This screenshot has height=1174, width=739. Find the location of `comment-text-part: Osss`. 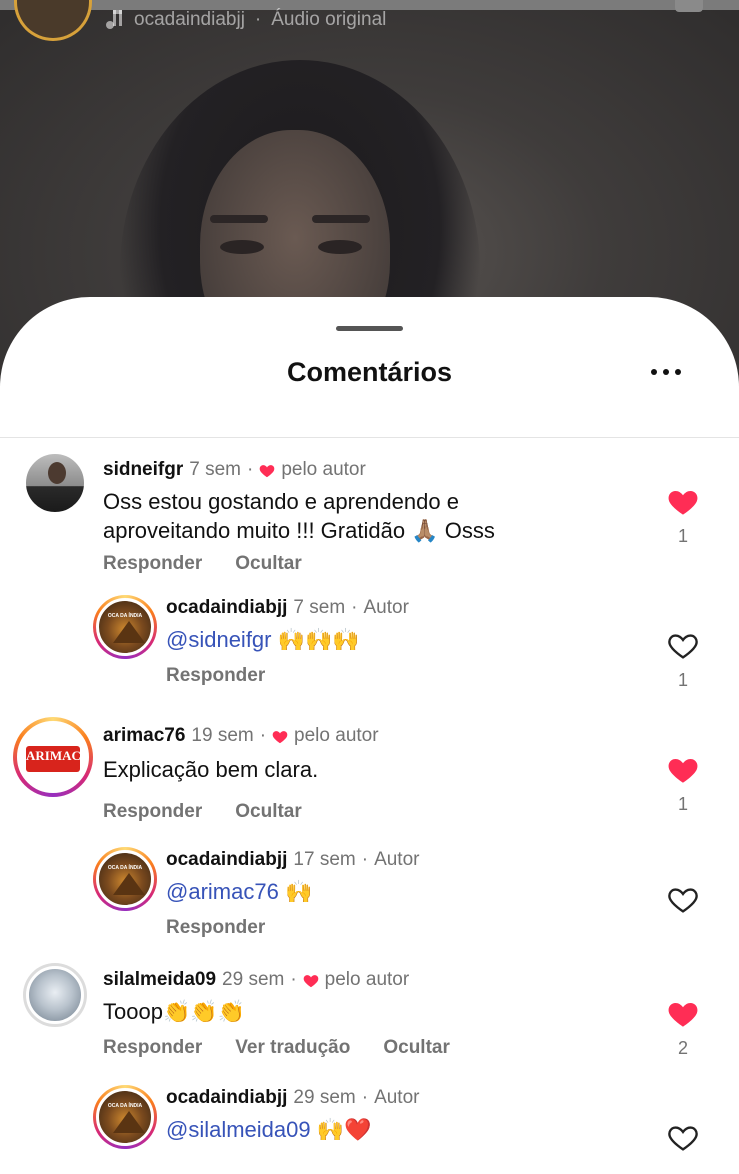

comment-text-part: Osss is located at coordinates (469, 530).